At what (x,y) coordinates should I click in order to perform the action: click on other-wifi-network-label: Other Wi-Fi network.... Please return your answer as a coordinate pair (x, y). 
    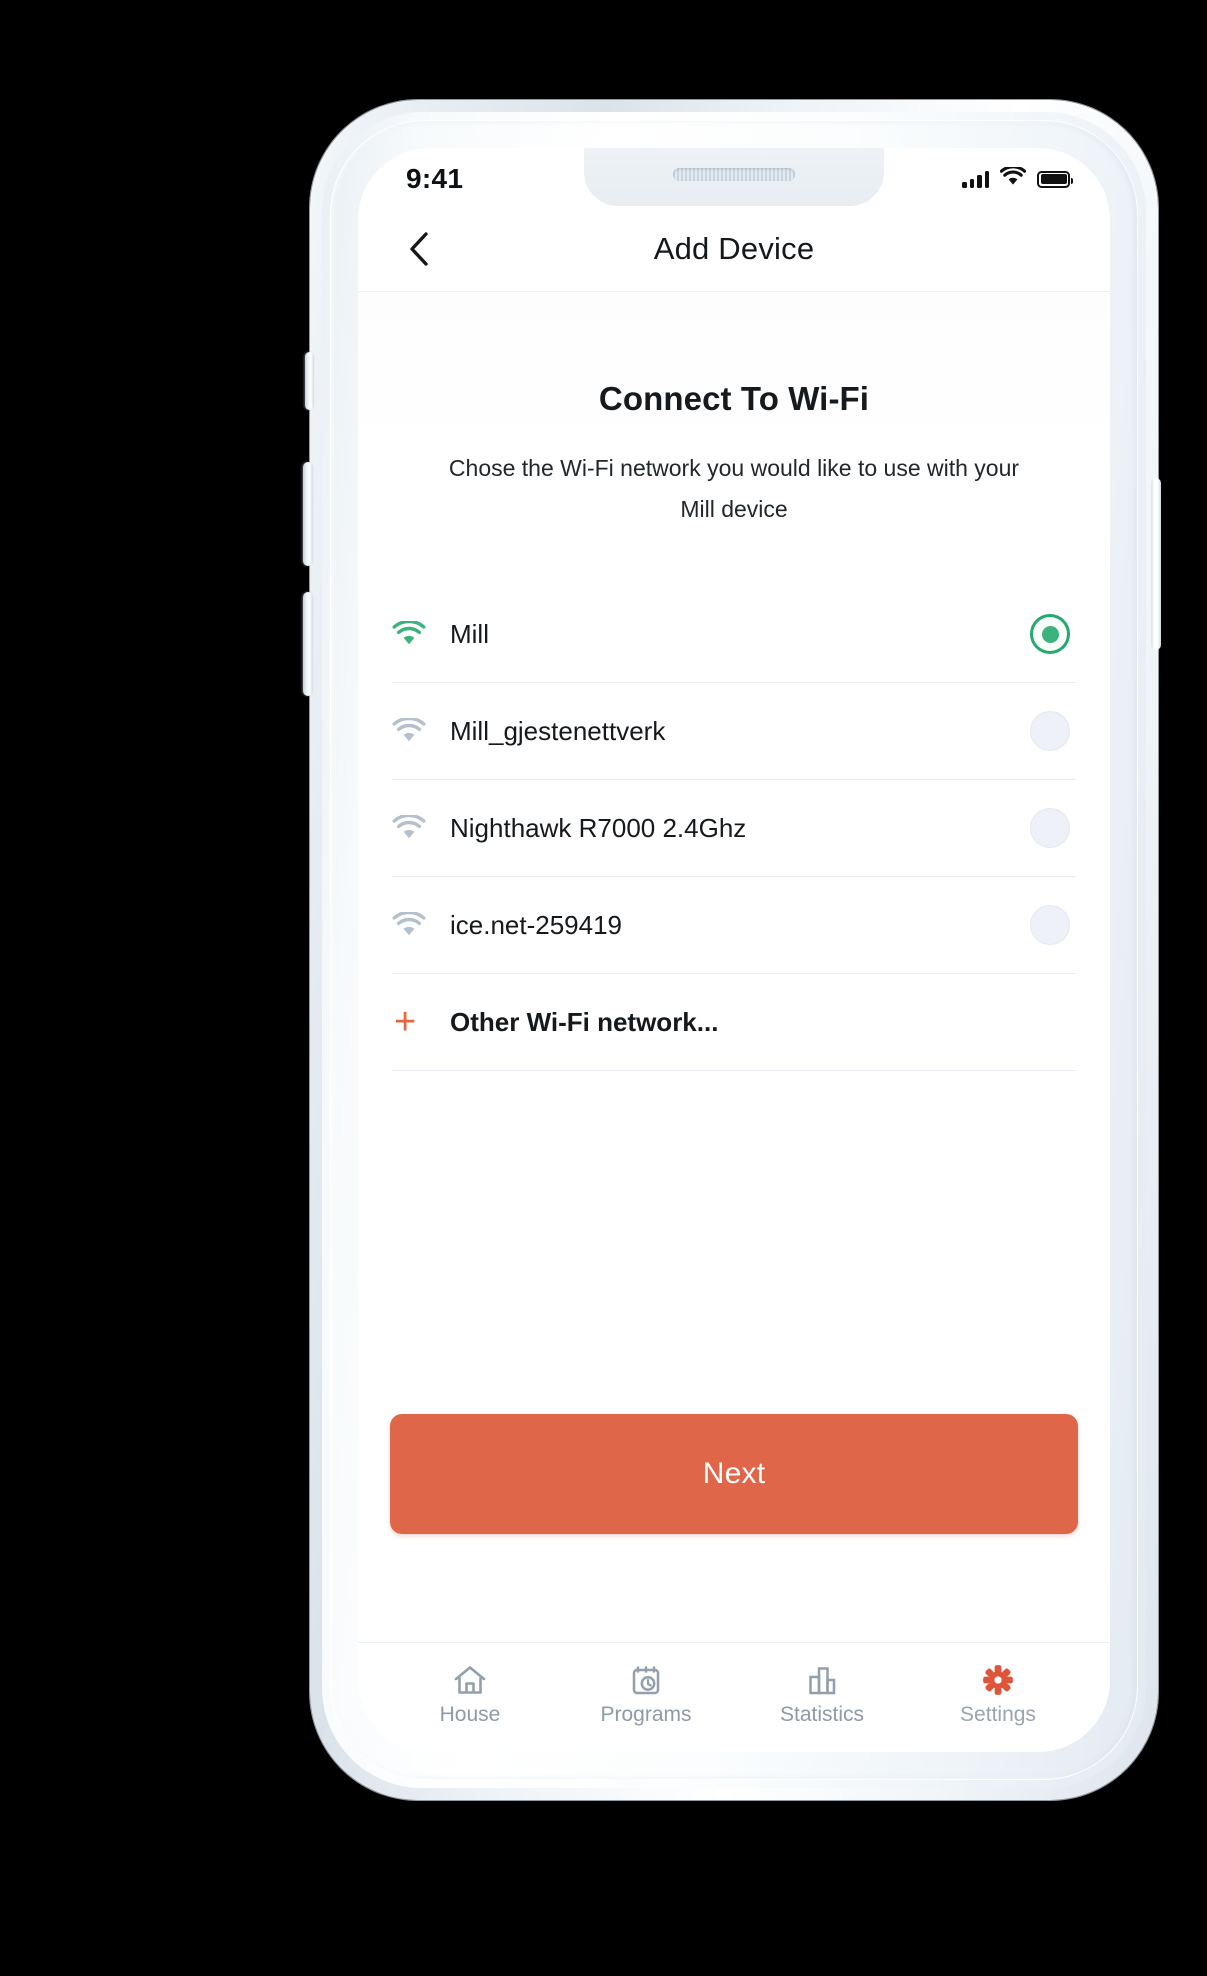
    Looking at the image, I should click on (584, 1021).